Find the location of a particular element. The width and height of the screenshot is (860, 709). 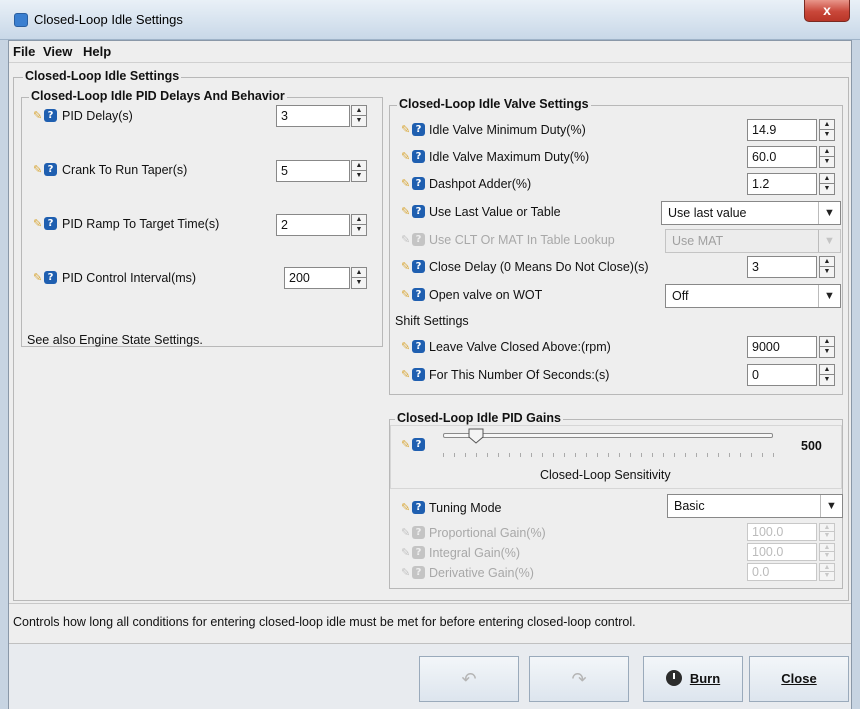

undo-button: ↶ is located at coordinates (469, 679).